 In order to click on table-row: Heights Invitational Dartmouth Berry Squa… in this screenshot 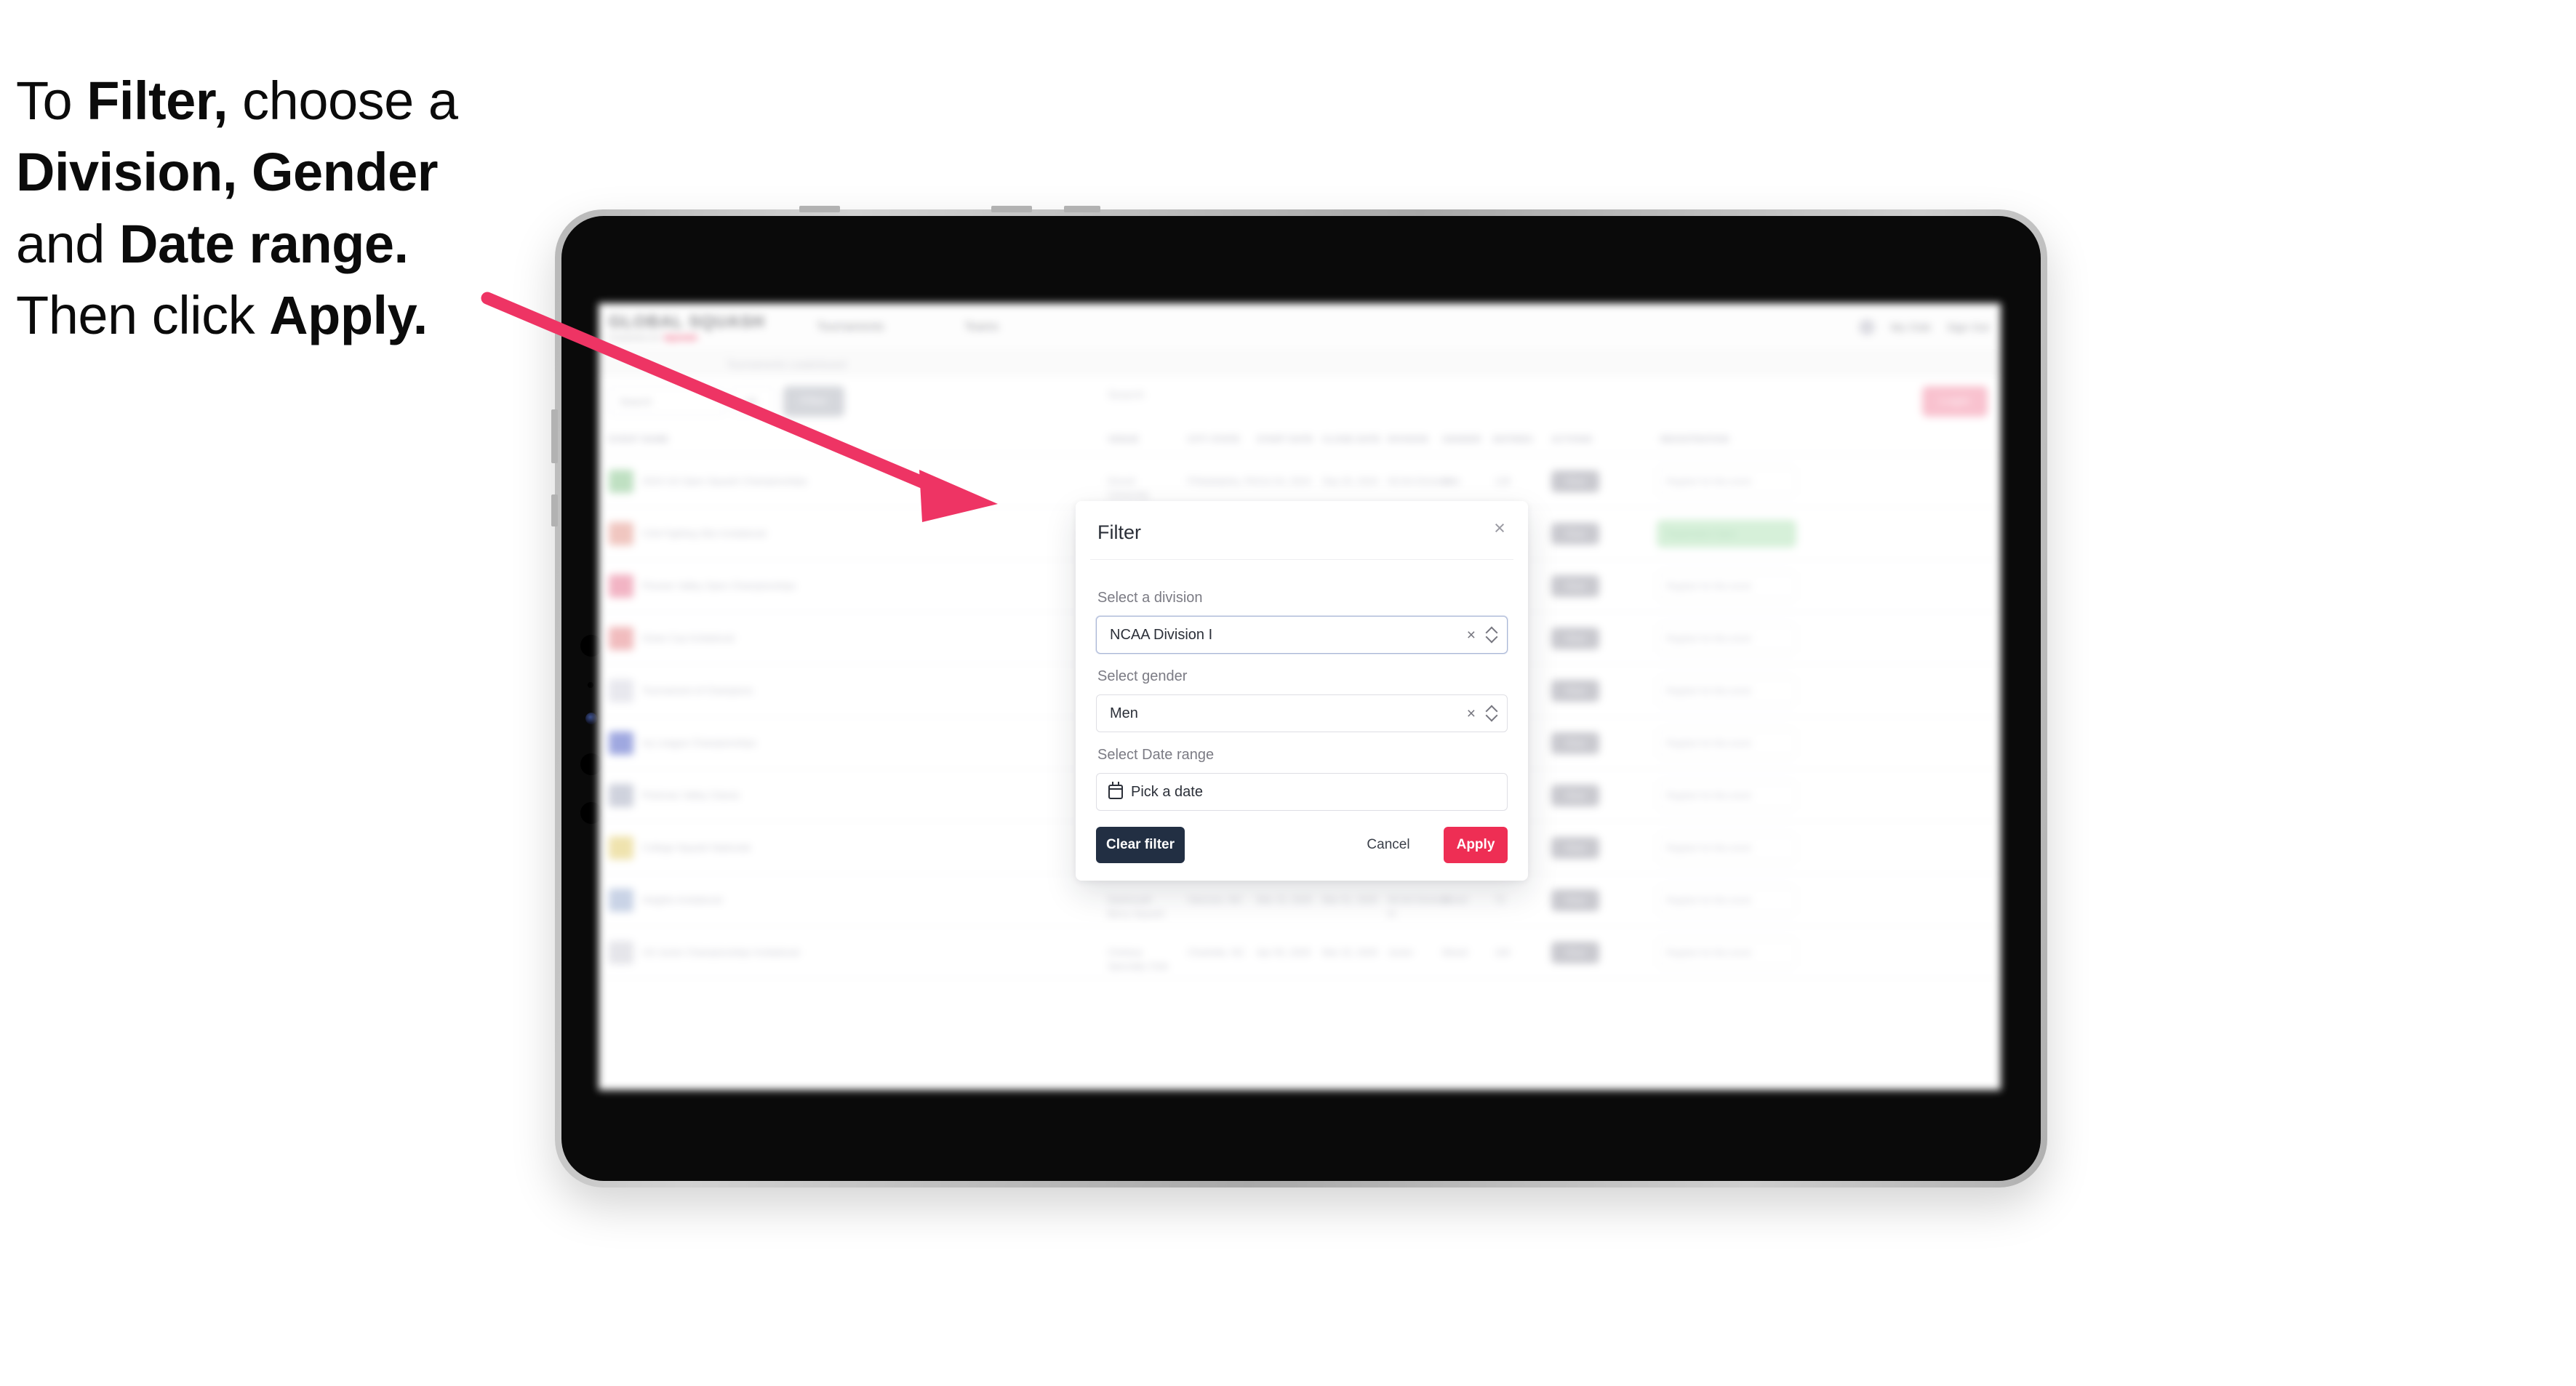, I will do `click(1300, 900)`.